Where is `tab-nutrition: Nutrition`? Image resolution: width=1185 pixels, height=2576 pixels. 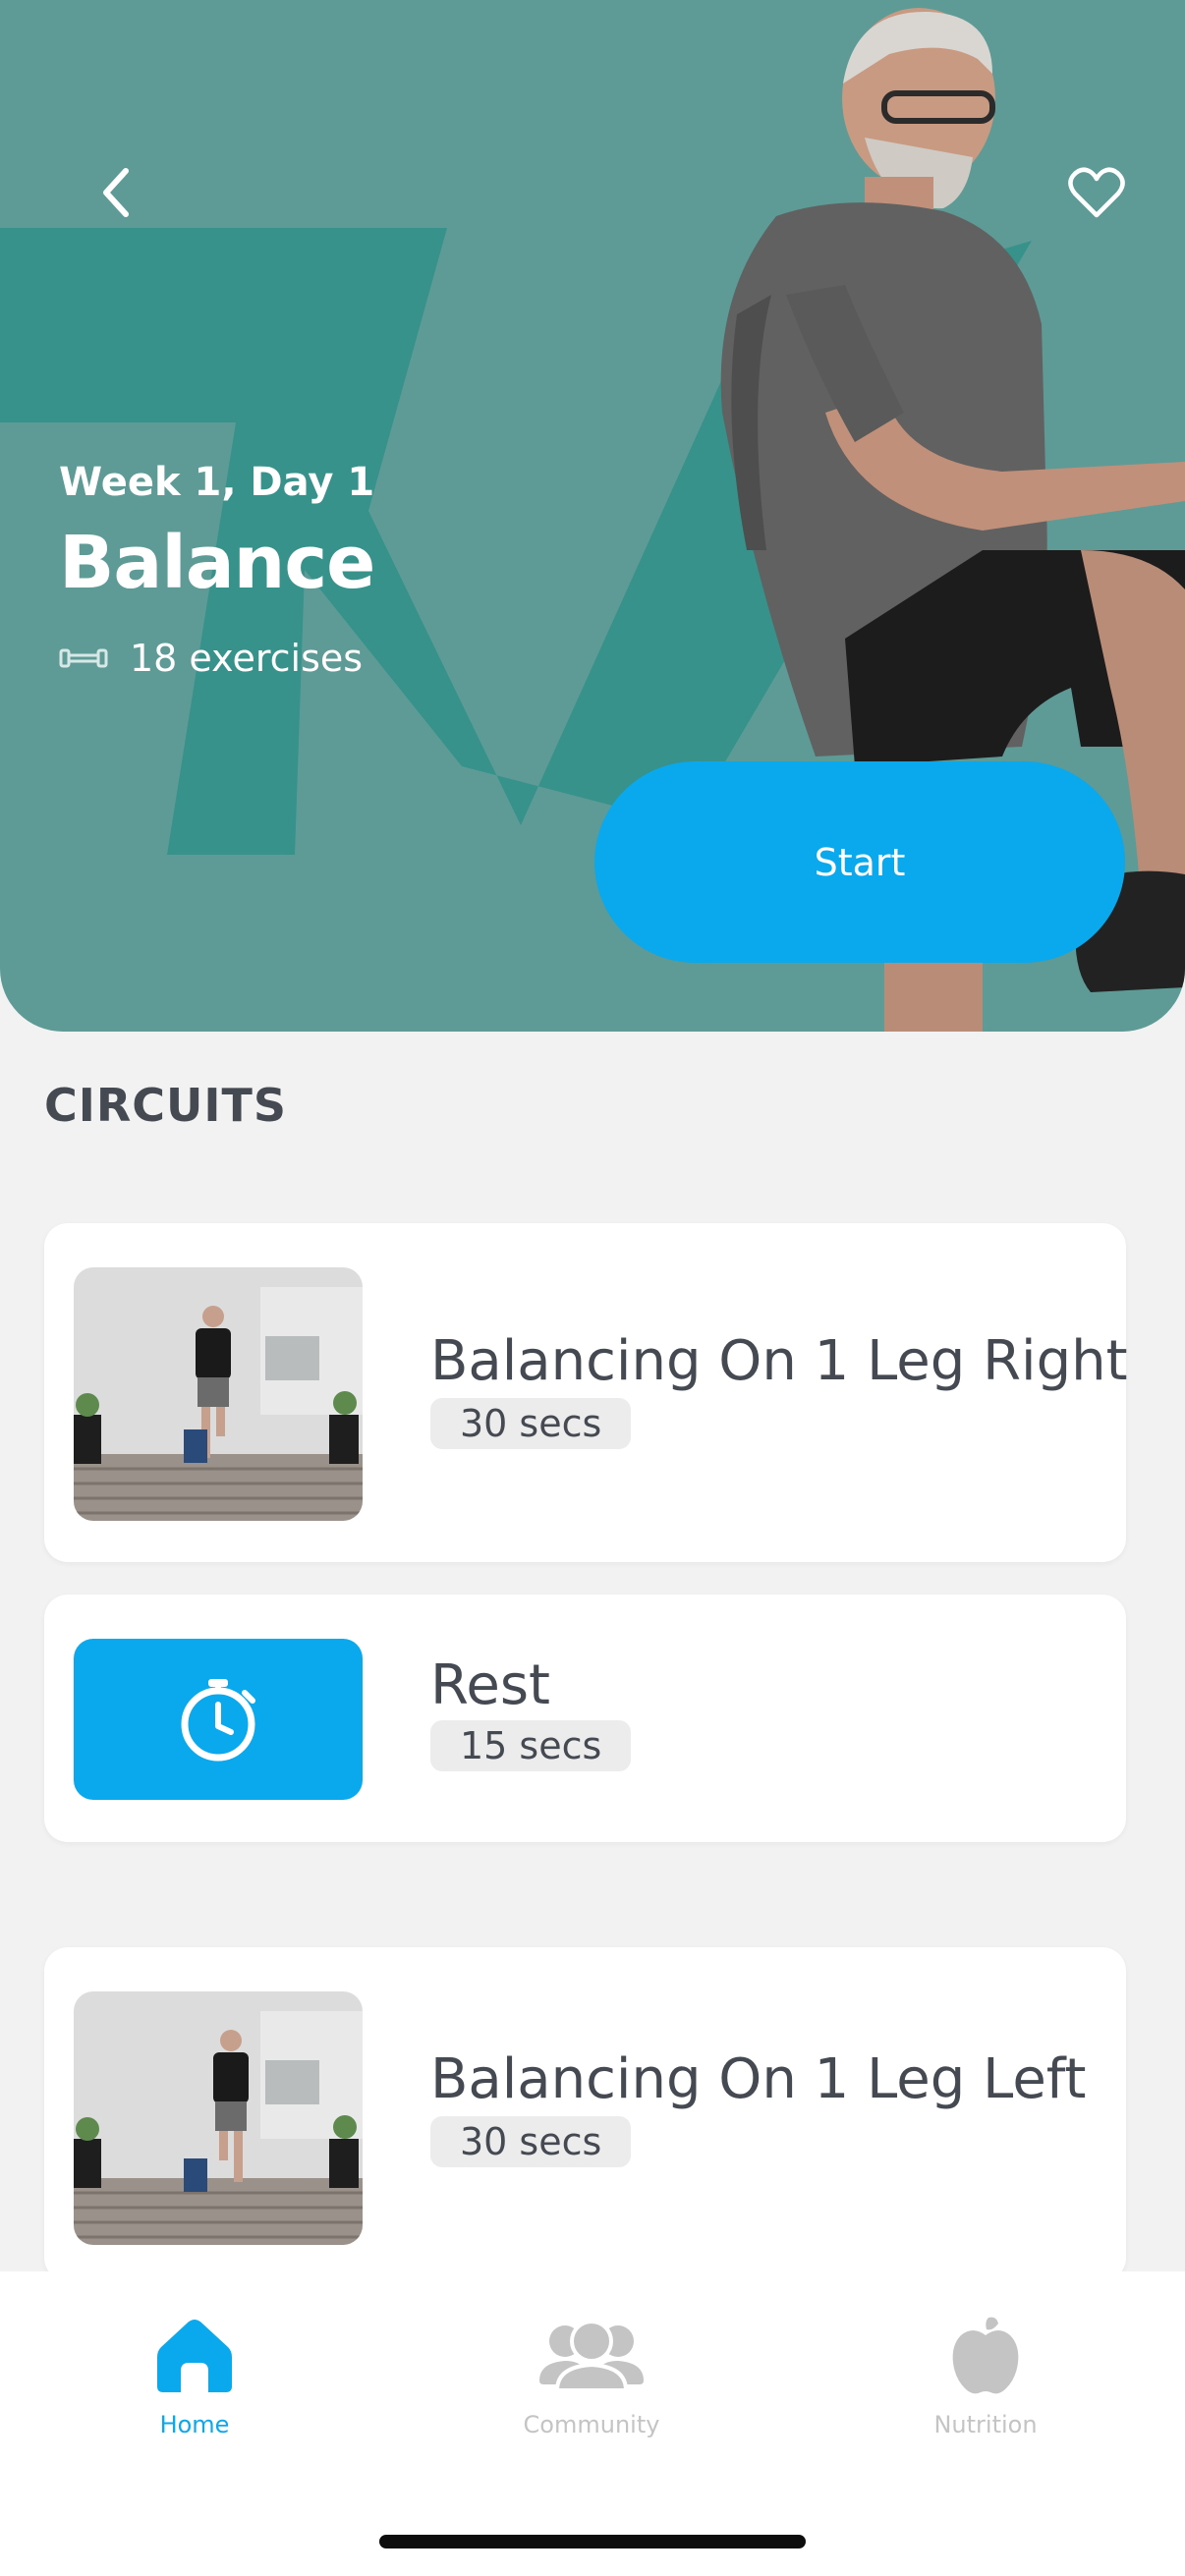
tab-nutrition: Nutrition is located at coordinates (986, 2384).